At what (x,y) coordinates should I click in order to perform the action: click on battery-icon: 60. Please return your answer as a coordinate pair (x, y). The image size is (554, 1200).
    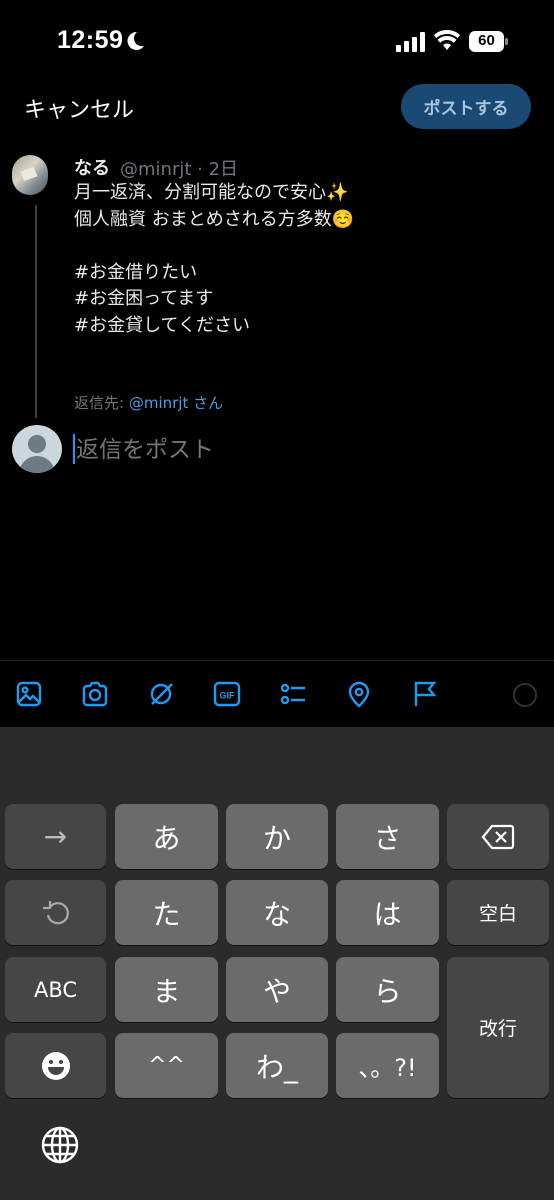
    Looking at the image, I should click on (489, 41).